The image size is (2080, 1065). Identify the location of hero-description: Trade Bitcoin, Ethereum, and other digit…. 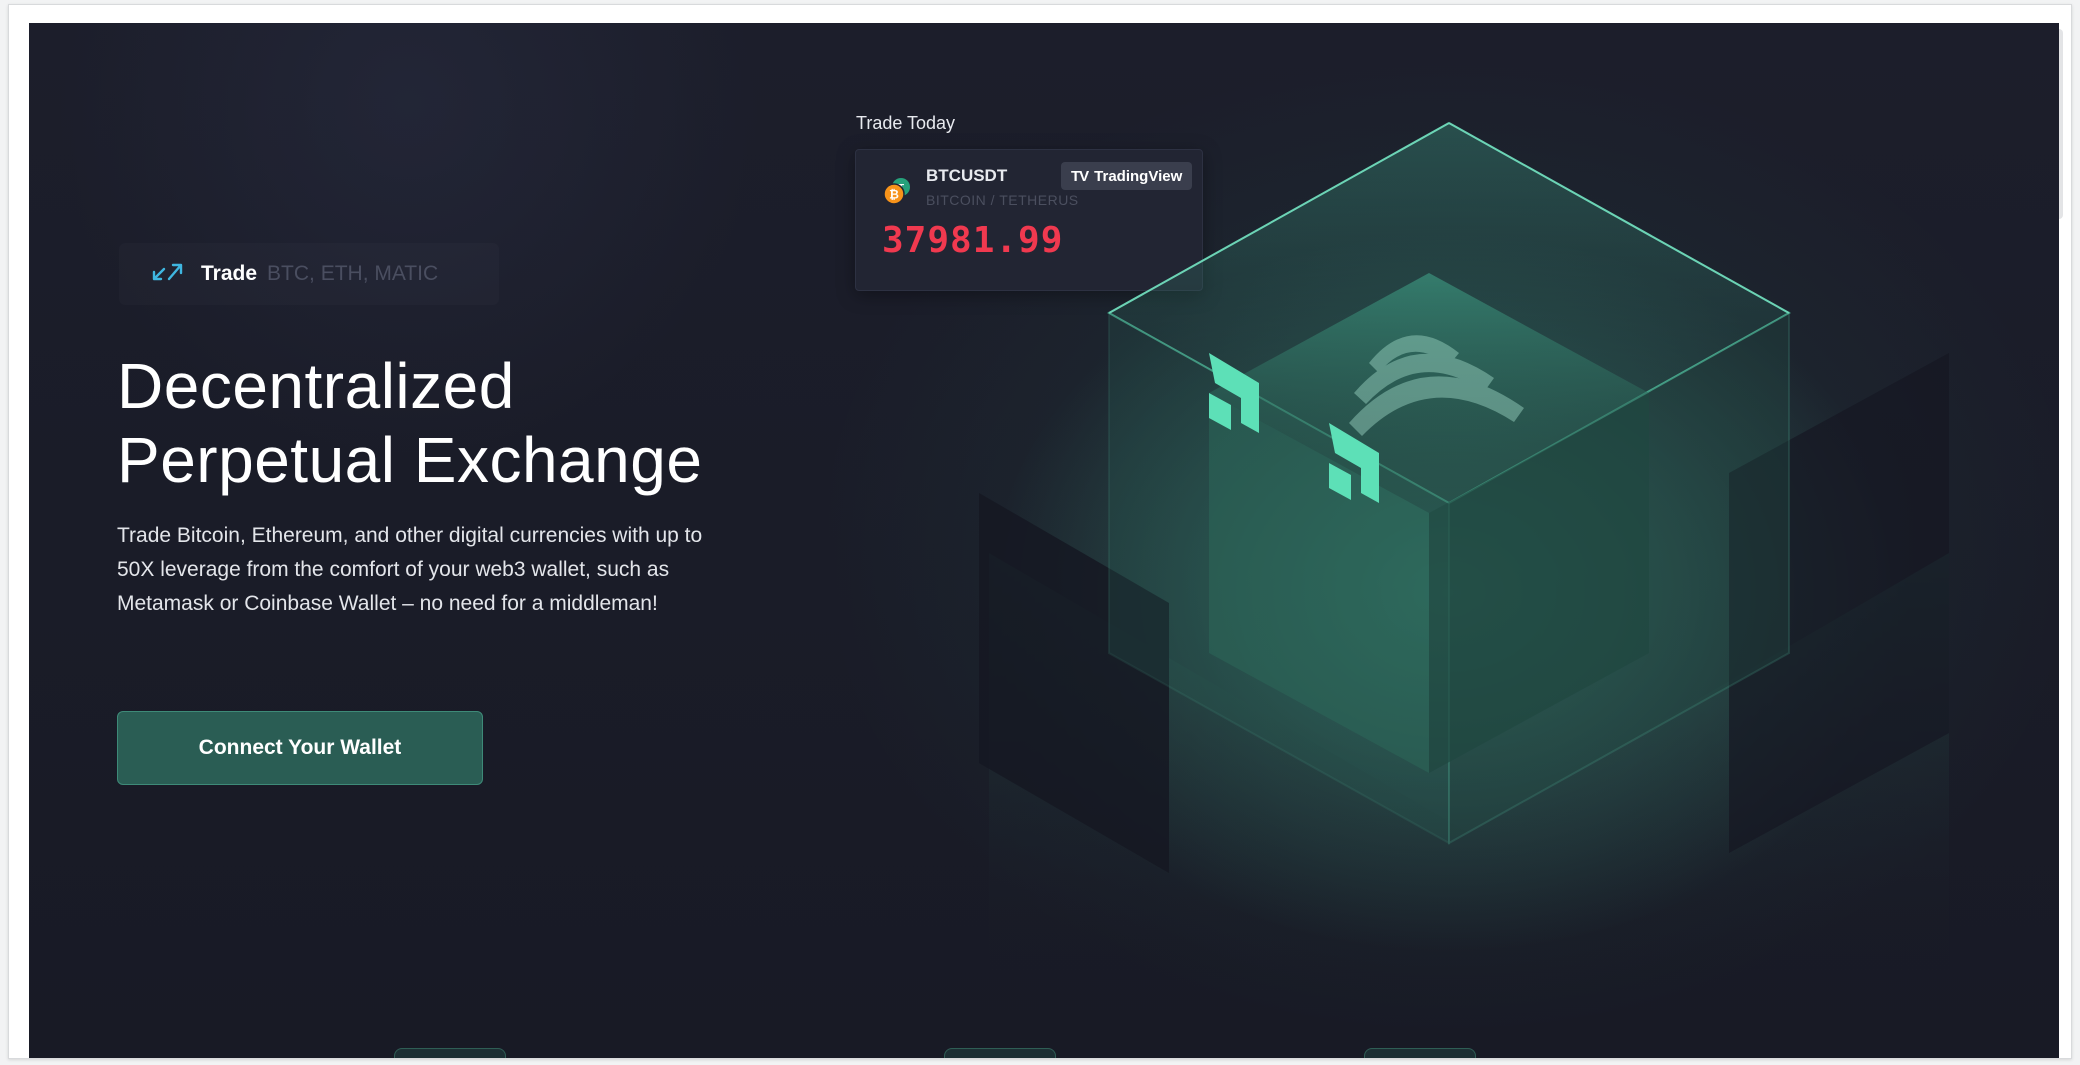
(410, 569).